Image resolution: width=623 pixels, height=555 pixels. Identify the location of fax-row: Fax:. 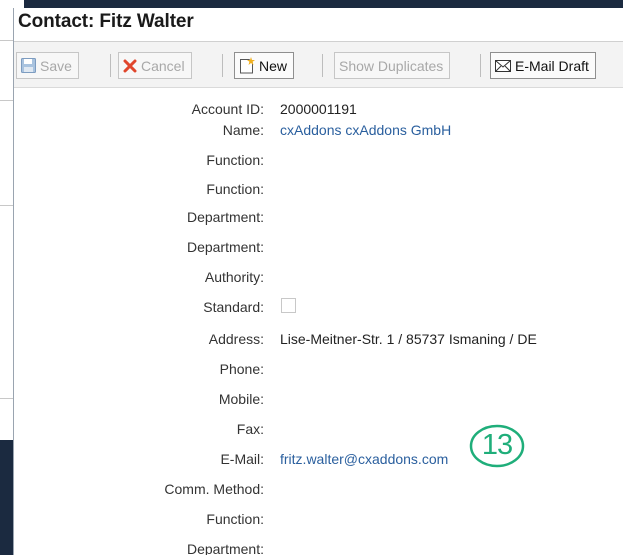
(318, 430).